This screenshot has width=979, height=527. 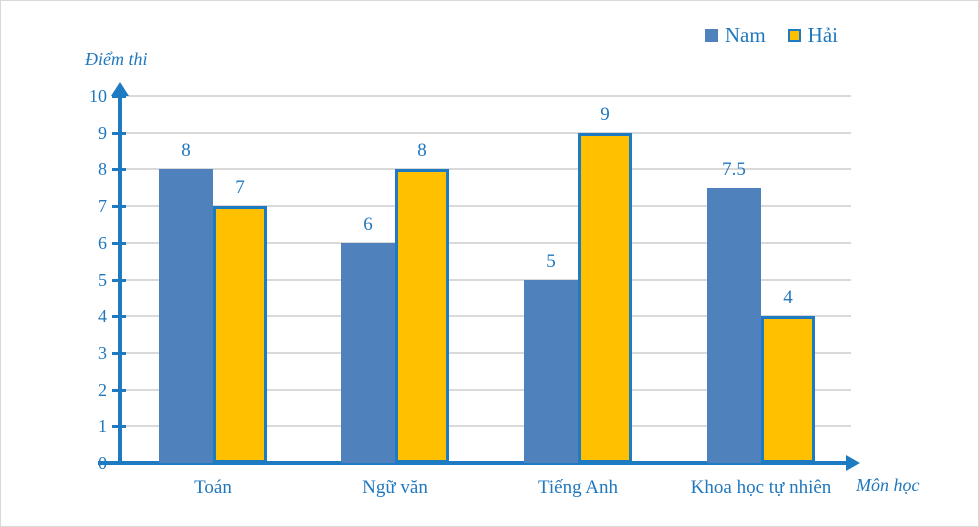 What do you see at coordinates (711, 35) in the screenshot?
I see `legend-swatch-nam-icon` at bounding box center [711, 35].